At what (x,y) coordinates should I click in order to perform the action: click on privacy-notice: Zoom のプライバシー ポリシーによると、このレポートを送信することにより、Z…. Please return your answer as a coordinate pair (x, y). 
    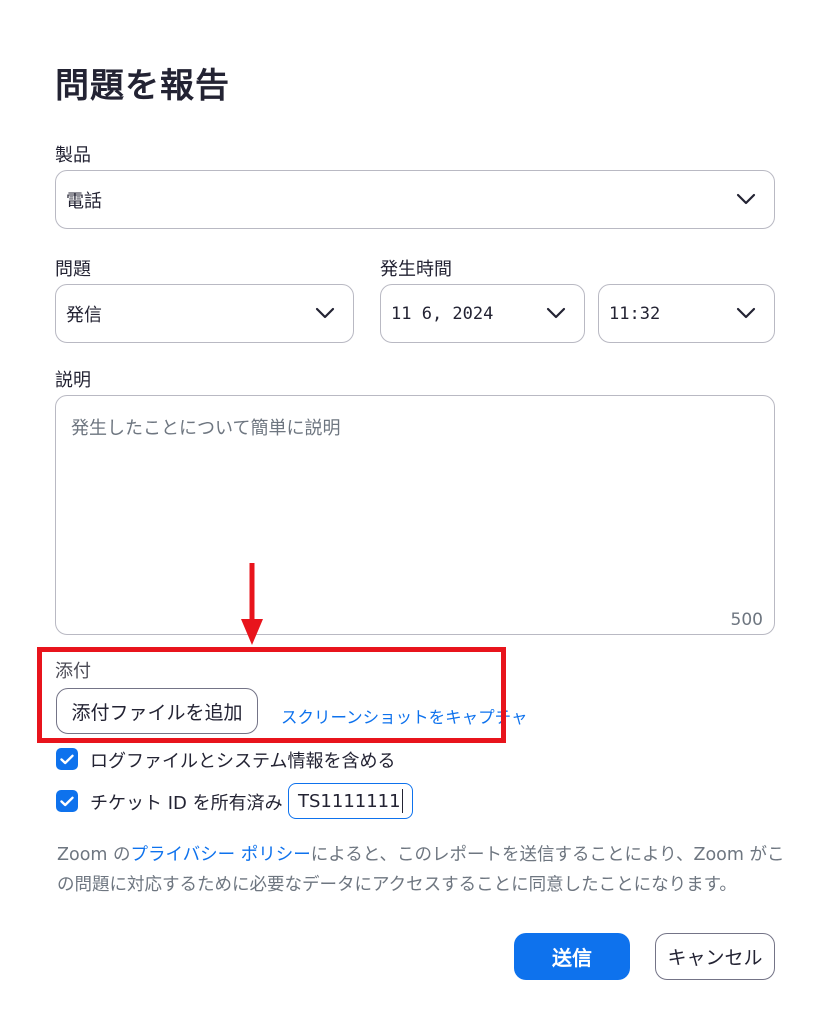
    Looking at the image, I should click on (422, 870).